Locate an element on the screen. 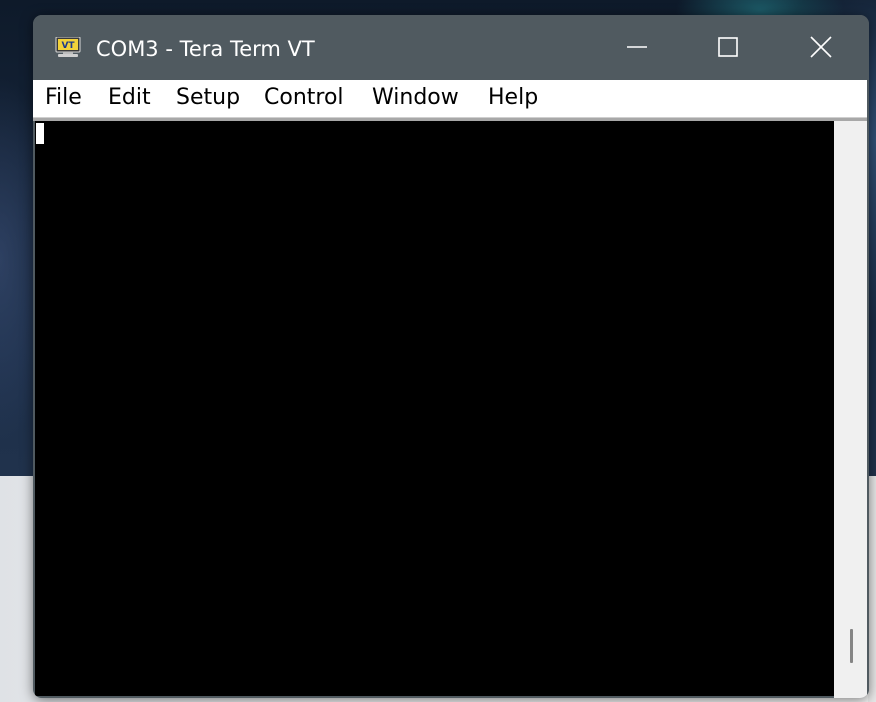  close-icon is located at coordinates (821, 47).